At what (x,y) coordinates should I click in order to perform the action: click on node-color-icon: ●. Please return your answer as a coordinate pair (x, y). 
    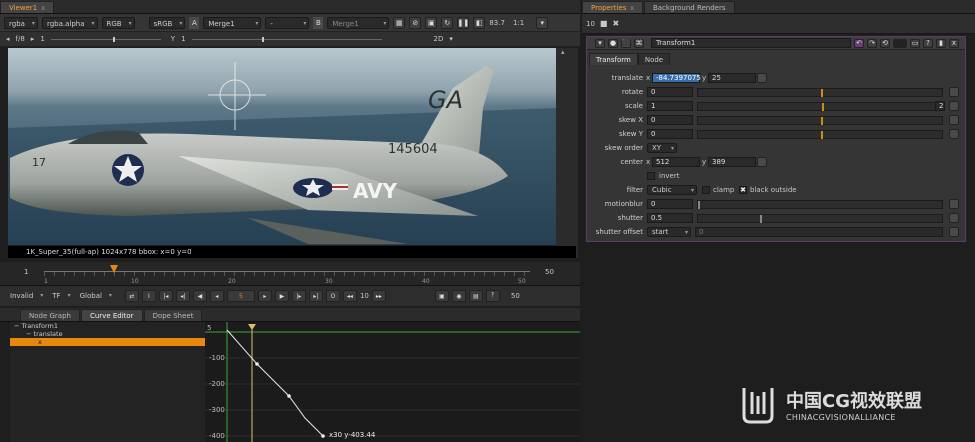
    Looking at the image, I should click on (613, 43).